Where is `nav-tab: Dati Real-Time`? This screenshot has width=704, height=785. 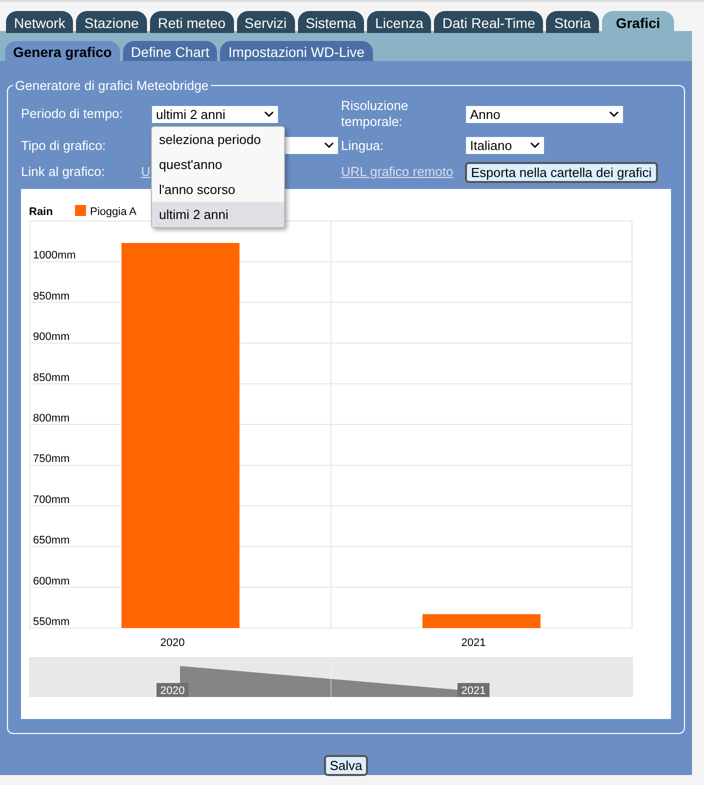 nav-tab: Dati Real-Time is located at coordinates (489, 22).